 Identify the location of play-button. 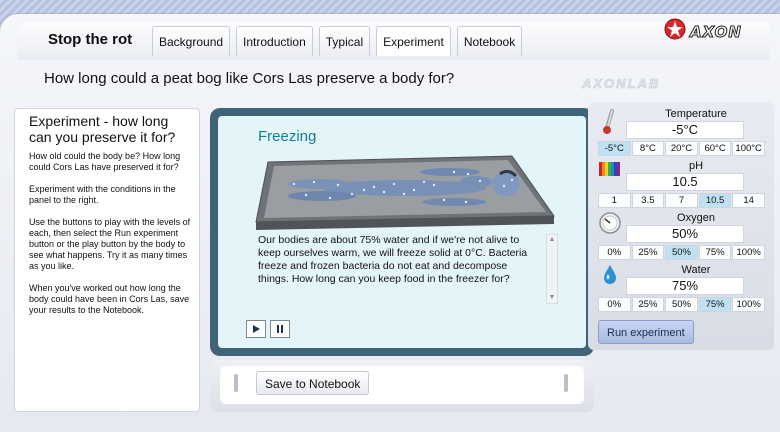
(256, 329).